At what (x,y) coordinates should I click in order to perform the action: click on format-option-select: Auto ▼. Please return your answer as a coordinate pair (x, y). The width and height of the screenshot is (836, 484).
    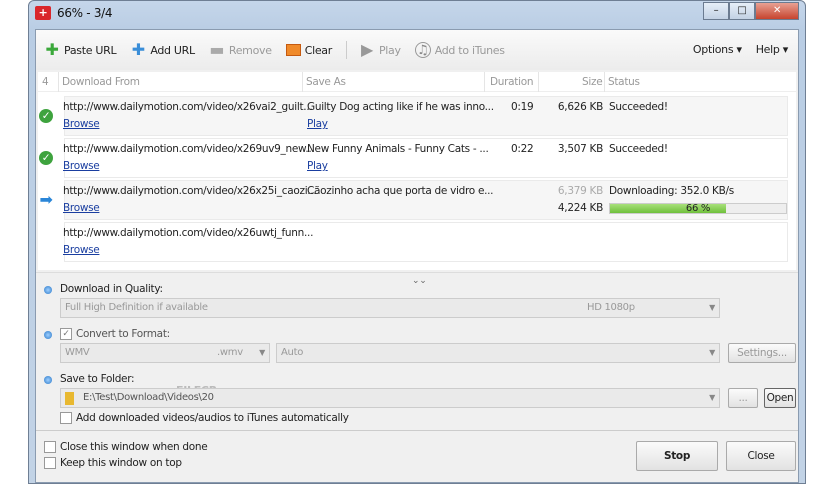
    Looking at the image, I should click on (498, 353).